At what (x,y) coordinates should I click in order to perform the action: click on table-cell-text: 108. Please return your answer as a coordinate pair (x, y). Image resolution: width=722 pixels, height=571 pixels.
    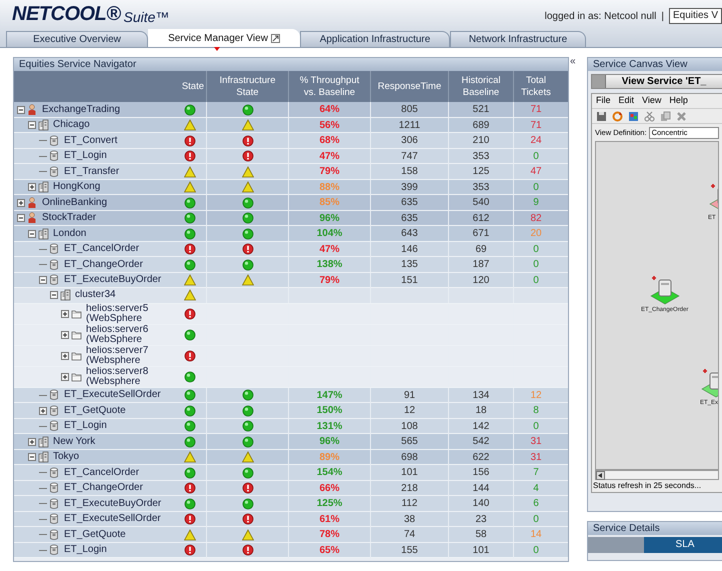
    Looking at the image, I should click on (409, 427).